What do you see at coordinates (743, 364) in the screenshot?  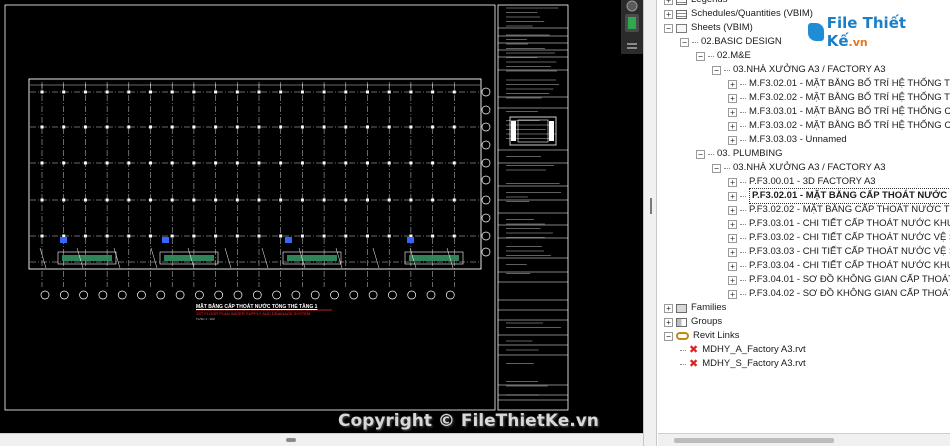 I see `browser-item: ✖ MDHY_S_Factory A3.rvt` at bounding box center [743, 364].